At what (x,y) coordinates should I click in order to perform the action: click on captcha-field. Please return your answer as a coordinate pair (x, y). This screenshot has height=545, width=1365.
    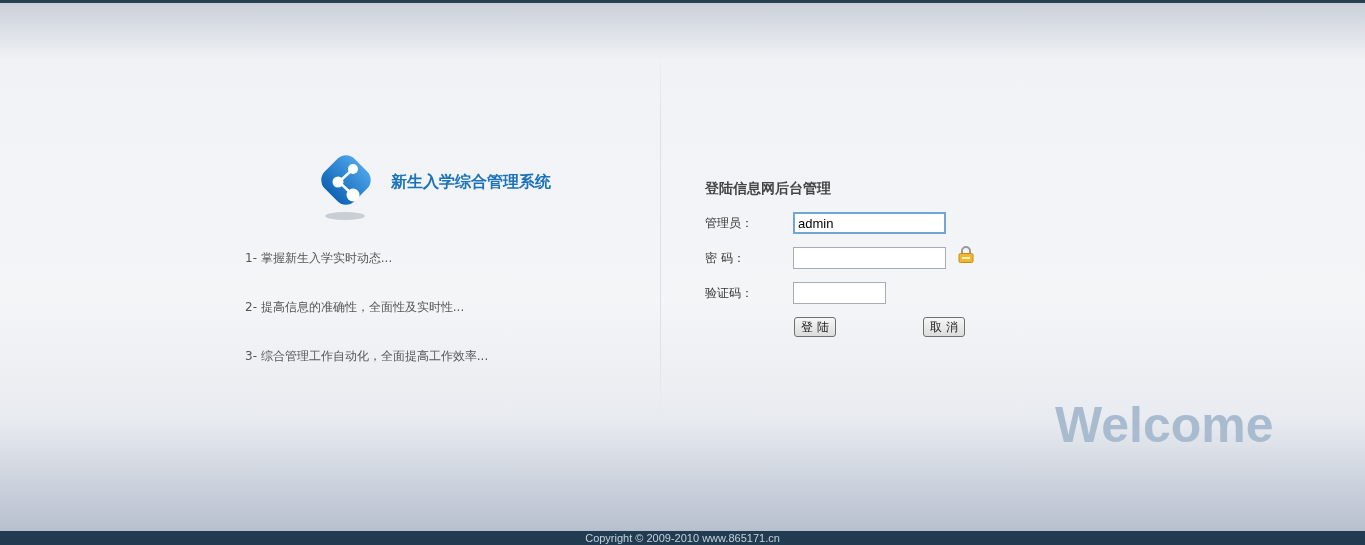
    Looking at the image, I should click on (839, 293).